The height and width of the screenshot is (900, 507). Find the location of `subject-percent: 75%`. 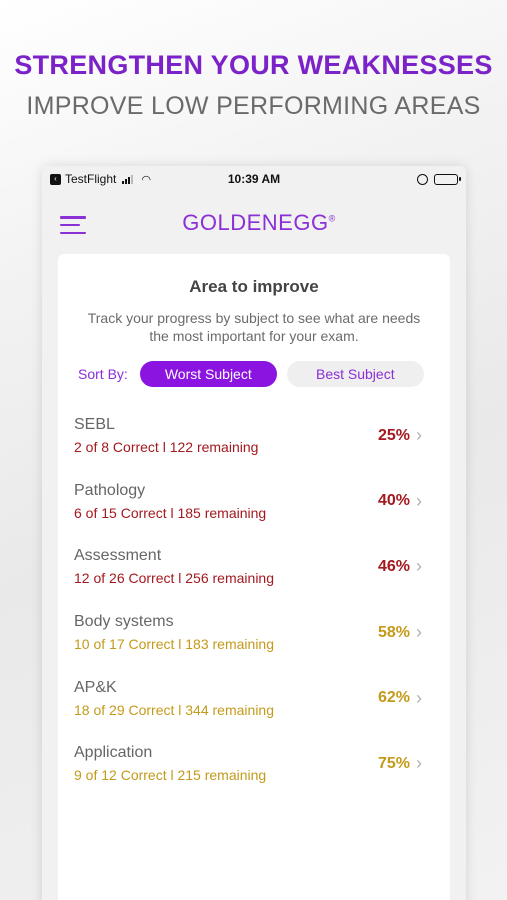

subject-percent: 75% is located at coordinates (393, 763).